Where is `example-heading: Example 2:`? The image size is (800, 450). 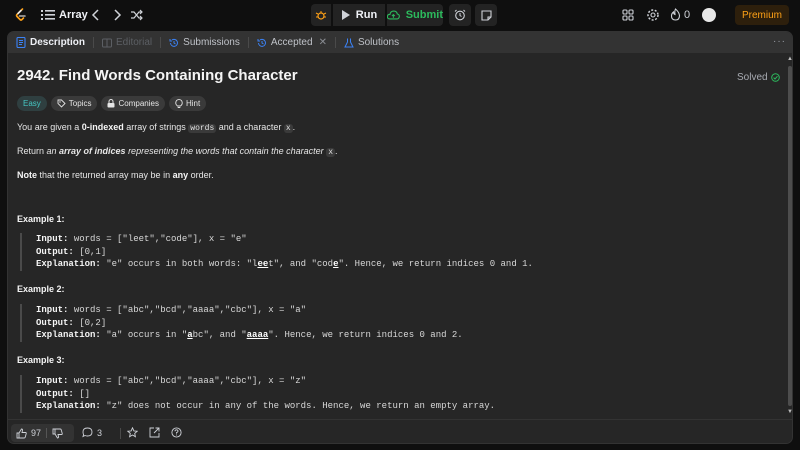 example-heading: Example 2: is located at coordinates (41, 289).